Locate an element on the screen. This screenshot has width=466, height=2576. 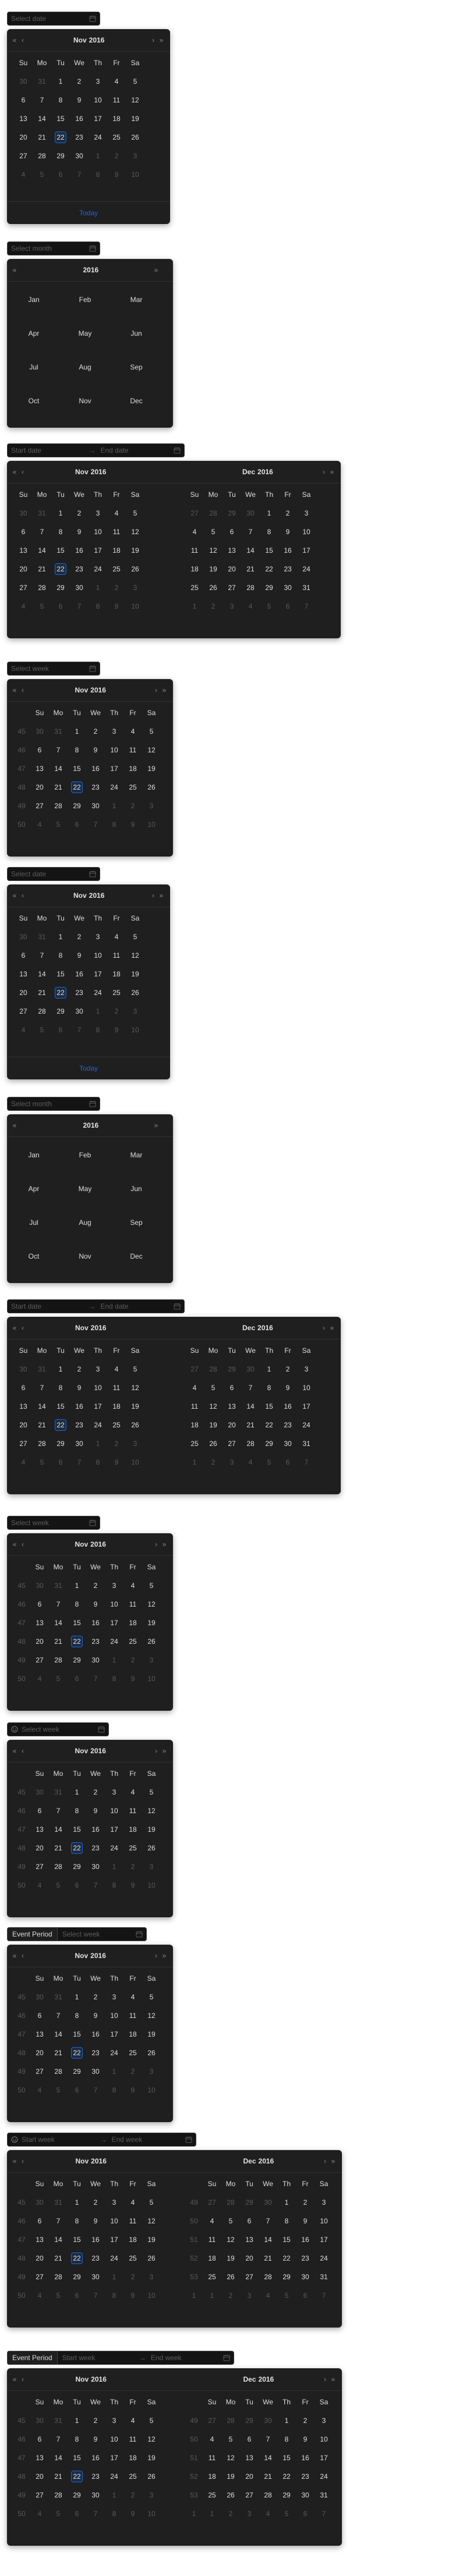
date-cell: 24 is located at coordinates (324, 2476).